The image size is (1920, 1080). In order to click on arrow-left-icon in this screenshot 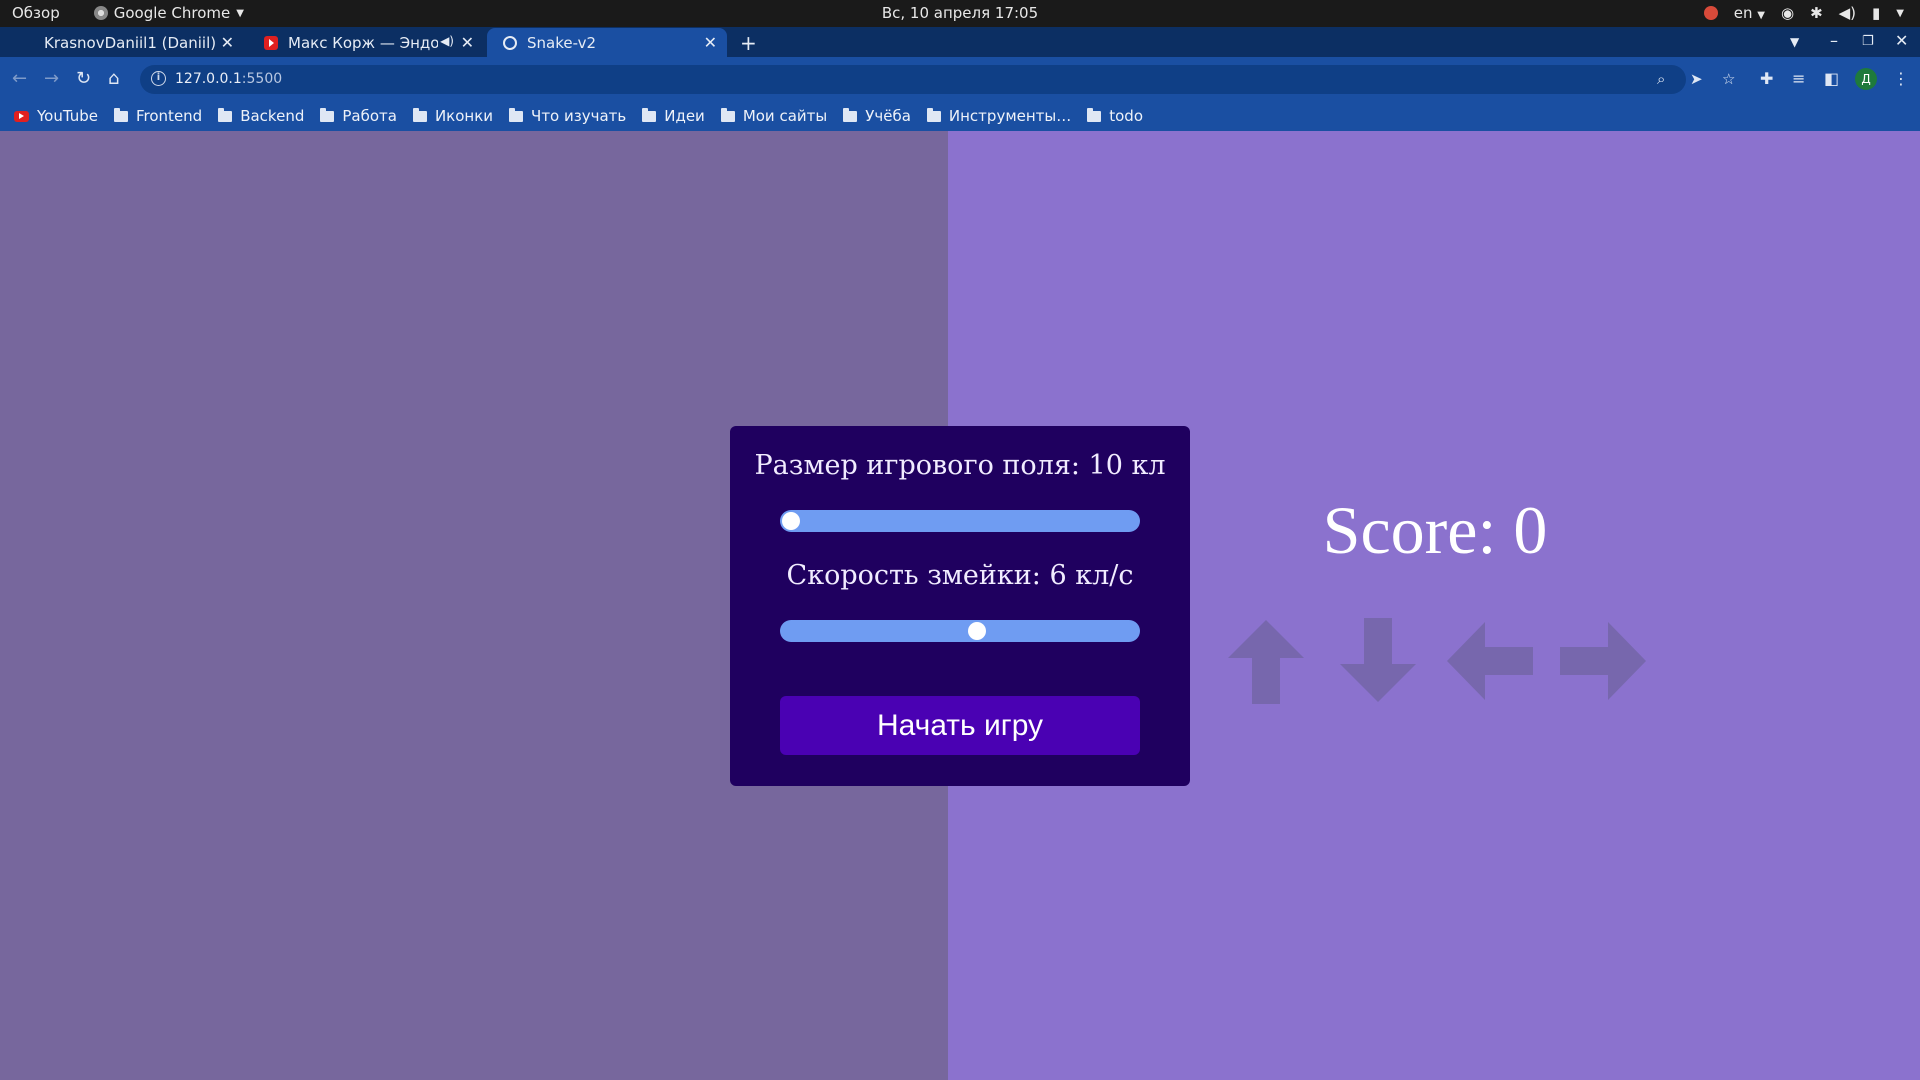, I will do `click(1490, 661)`.